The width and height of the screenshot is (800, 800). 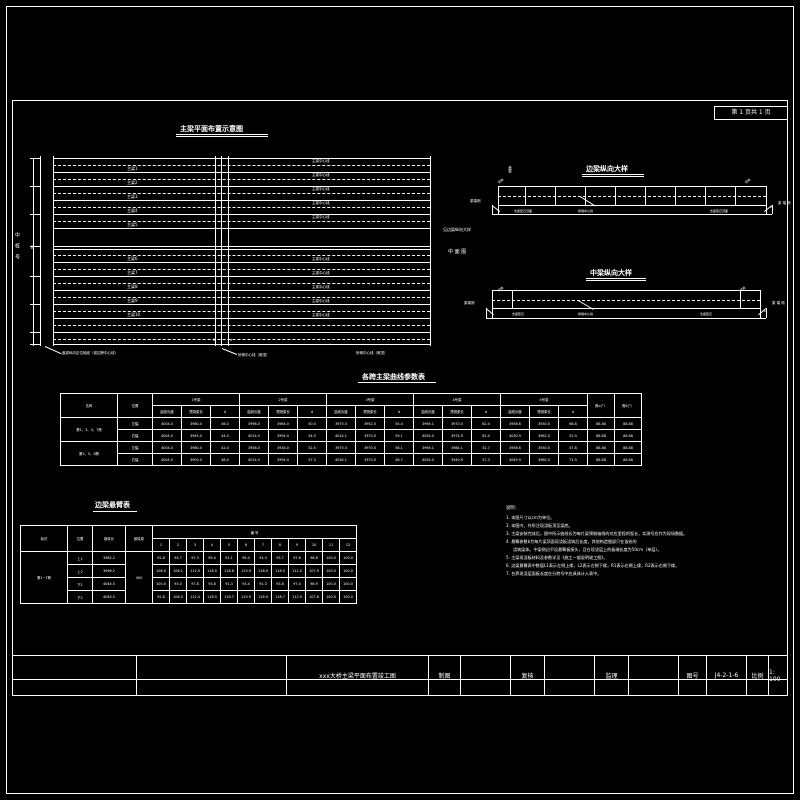 What do you see at coordinates (135, 435) in the screenshot?
I see `curve-row-position: 右幅` at bounding box center [135, 435].